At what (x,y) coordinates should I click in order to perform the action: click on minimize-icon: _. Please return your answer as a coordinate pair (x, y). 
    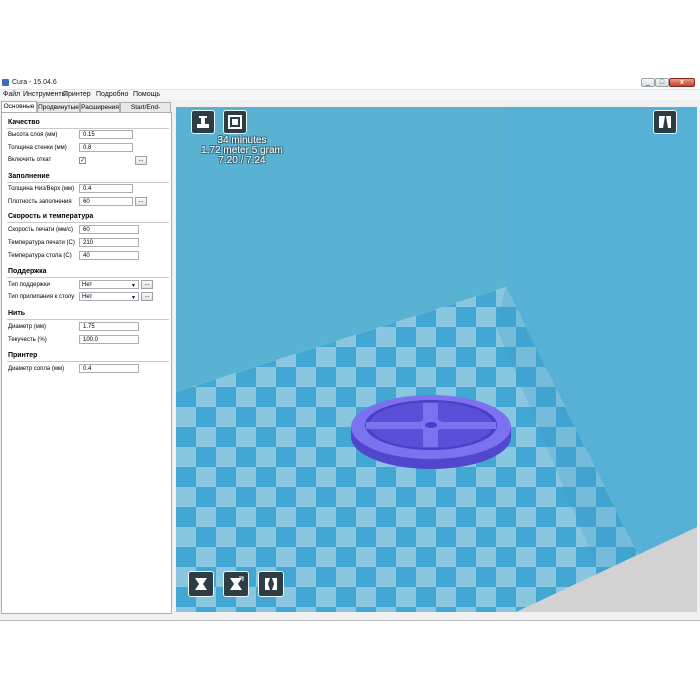
    Looking at the image, I should click on (648, 82).